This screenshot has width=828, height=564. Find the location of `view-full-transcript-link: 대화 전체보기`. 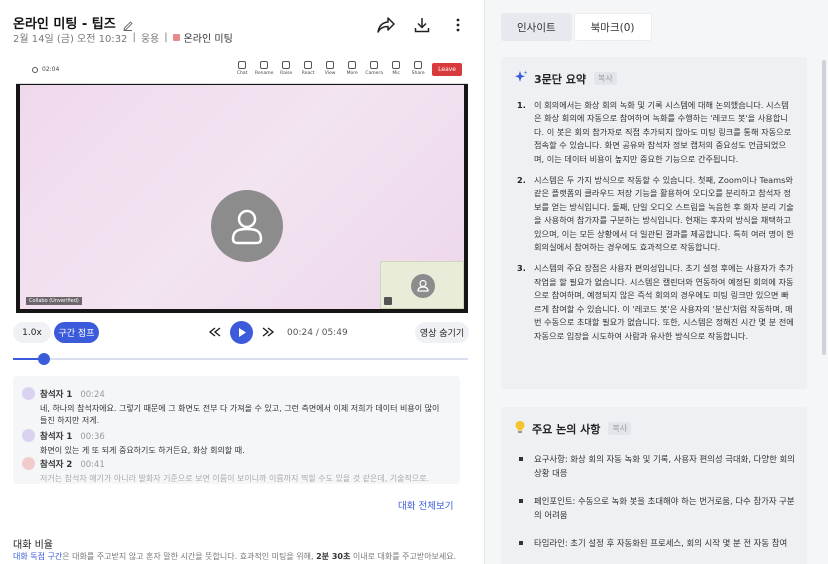

view-full-transcript-link: 대화 전체보기 is located at coordinates (425, 505).